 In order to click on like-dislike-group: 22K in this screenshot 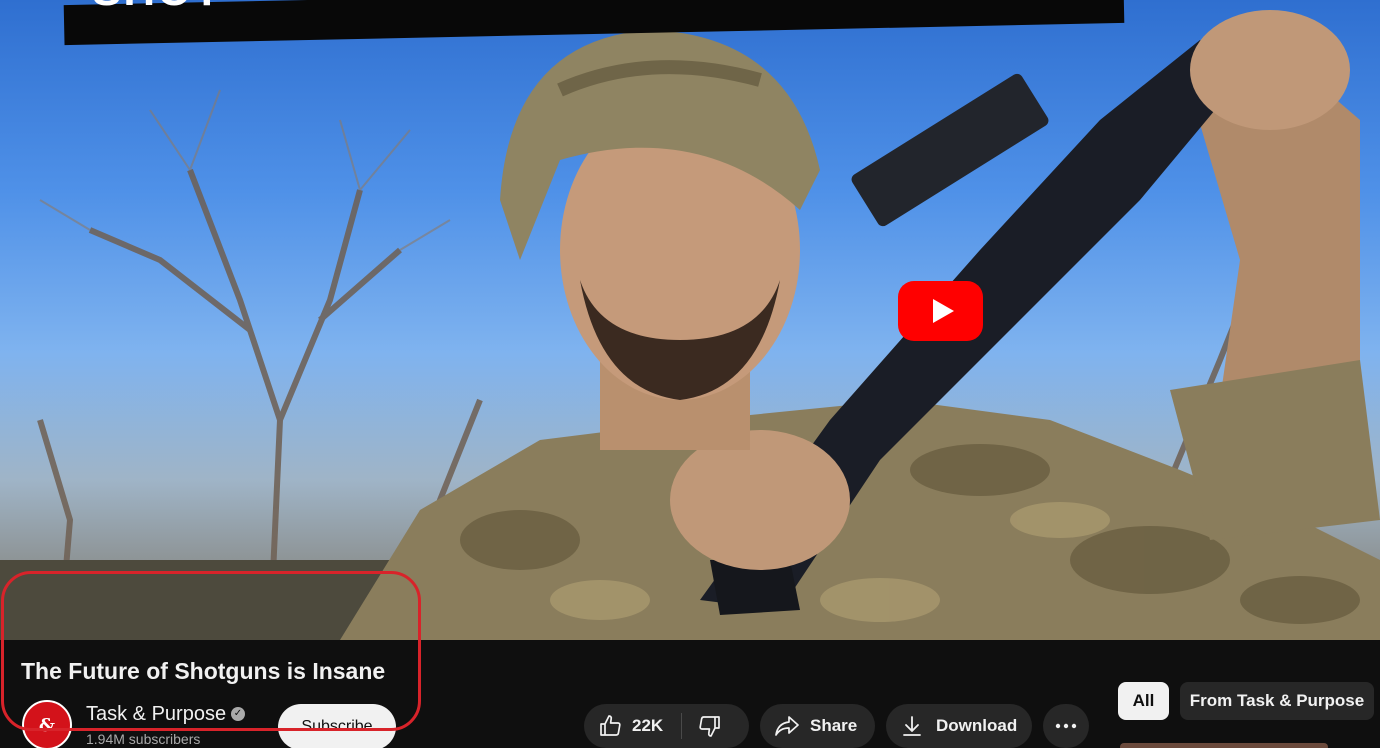, I will do `click(666, 726)`.